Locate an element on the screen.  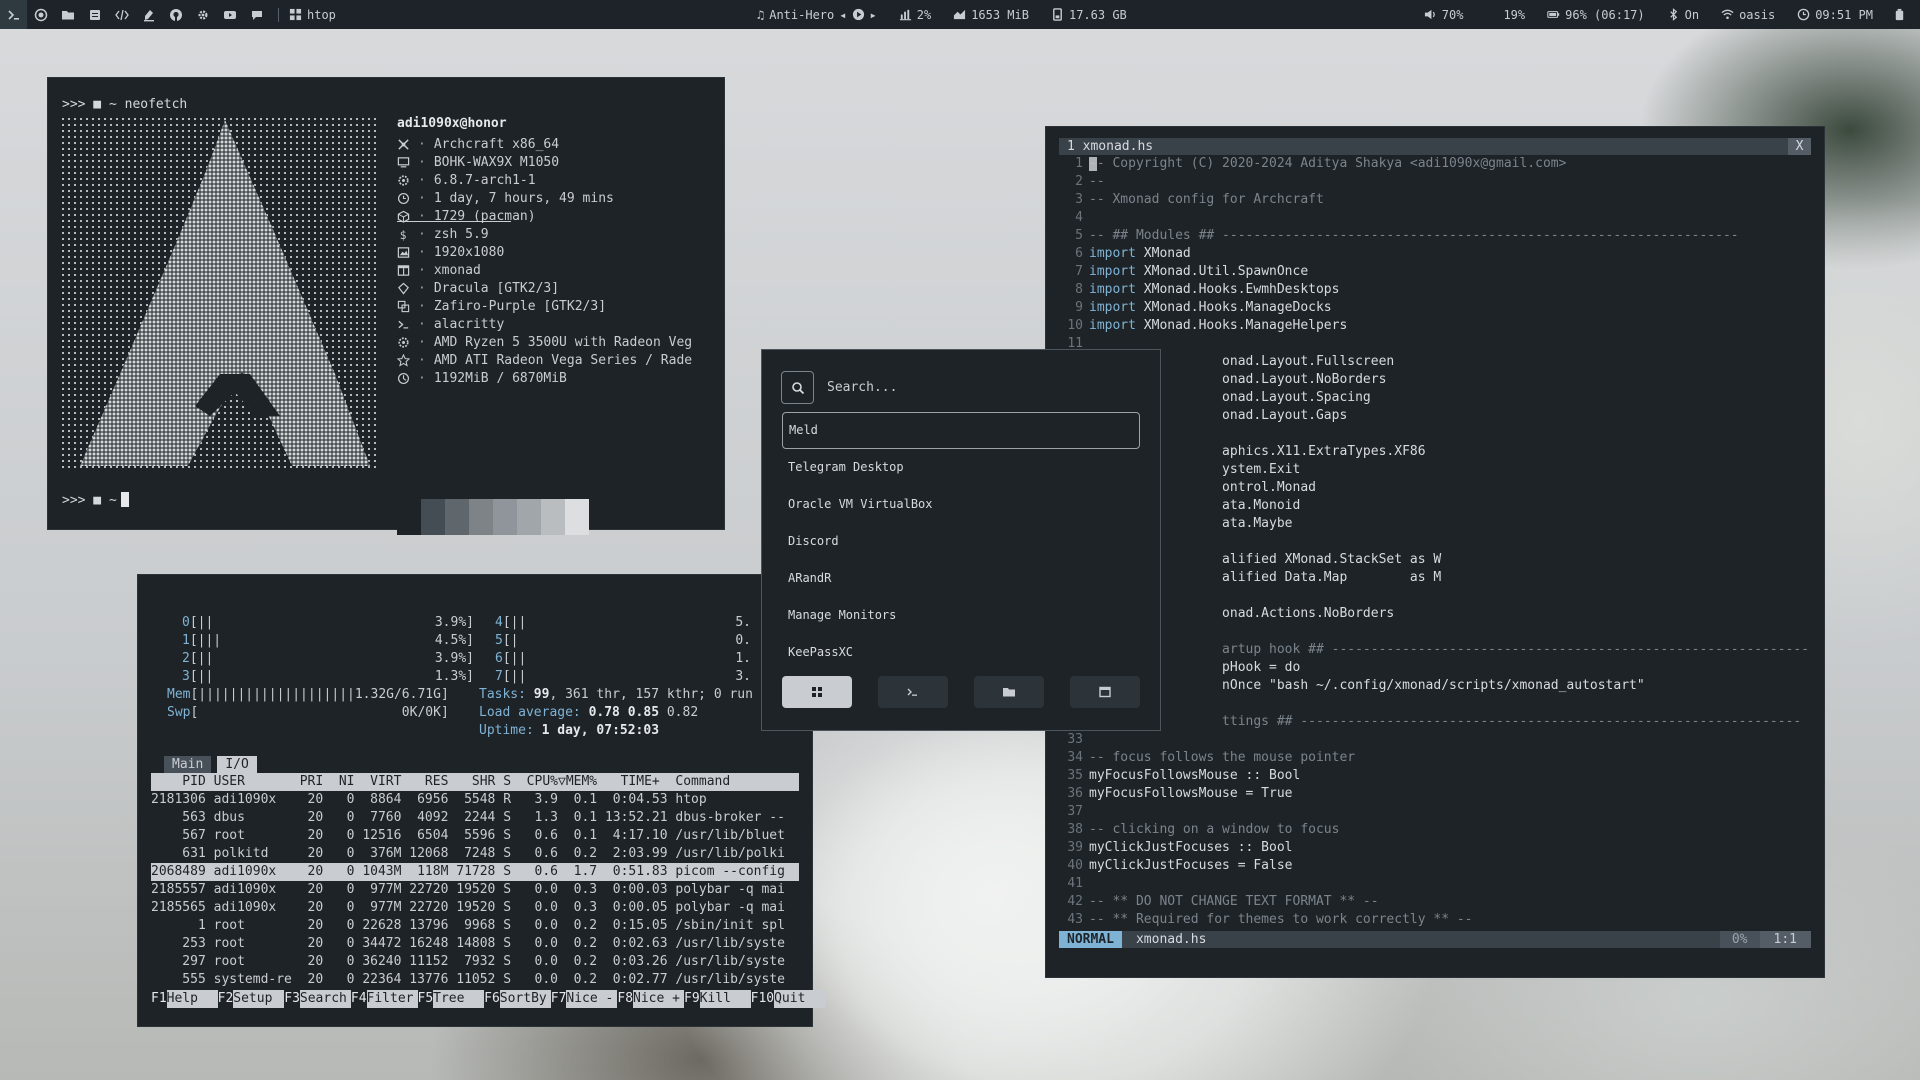
next-track-icon: ▸ is located at coordinates (873, 15).